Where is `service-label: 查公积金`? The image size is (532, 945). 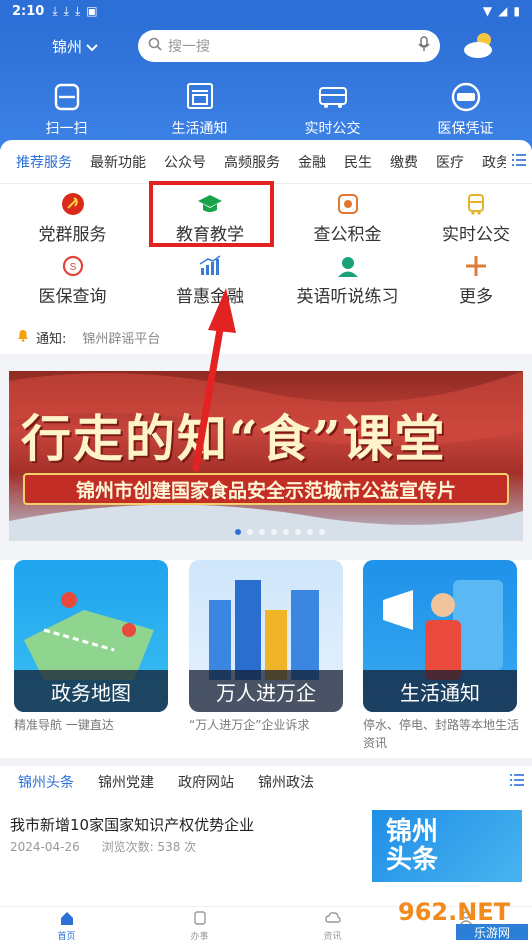 service-label: 查公积金 is located at coordinates (347, 235).